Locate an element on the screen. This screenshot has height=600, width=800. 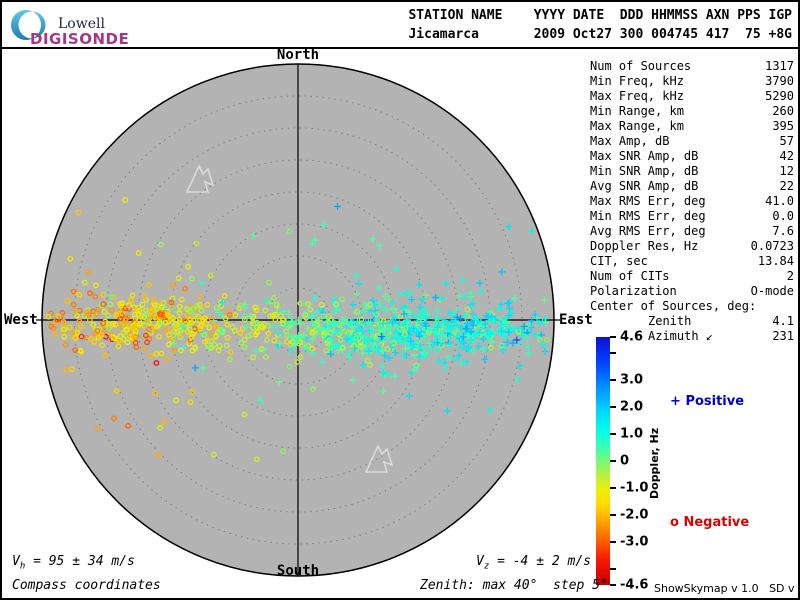
stat-label: Num of CITs is located at coordinates (630, 276).